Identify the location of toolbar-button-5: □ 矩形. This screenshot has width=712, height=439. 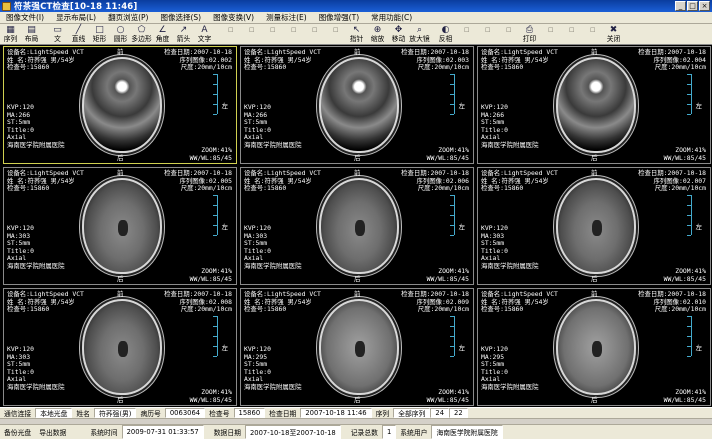
(99, 34).